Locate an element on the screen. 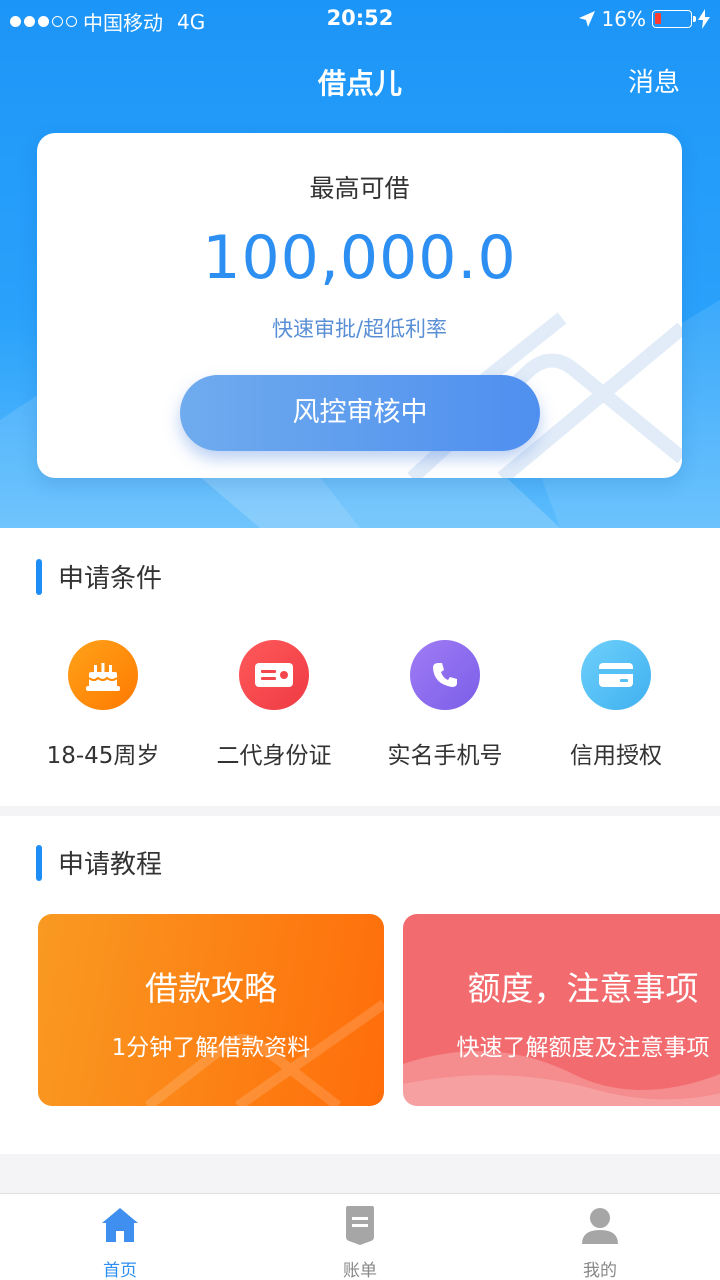  tab-bill-label: 账单 is located at coordinates (360, 1270).